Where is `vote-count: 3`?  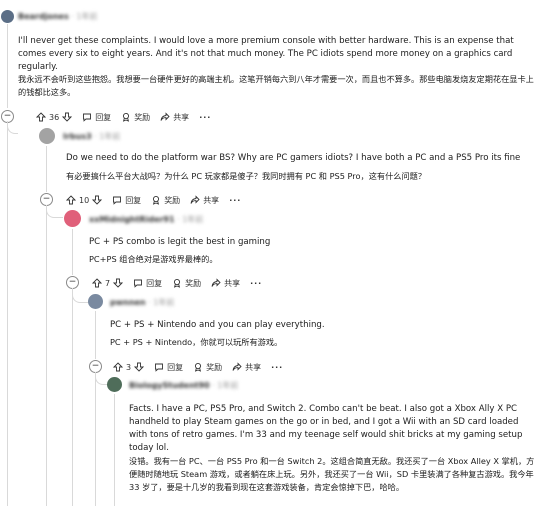
vote-count: 3 is located at coordinates (129, 367).